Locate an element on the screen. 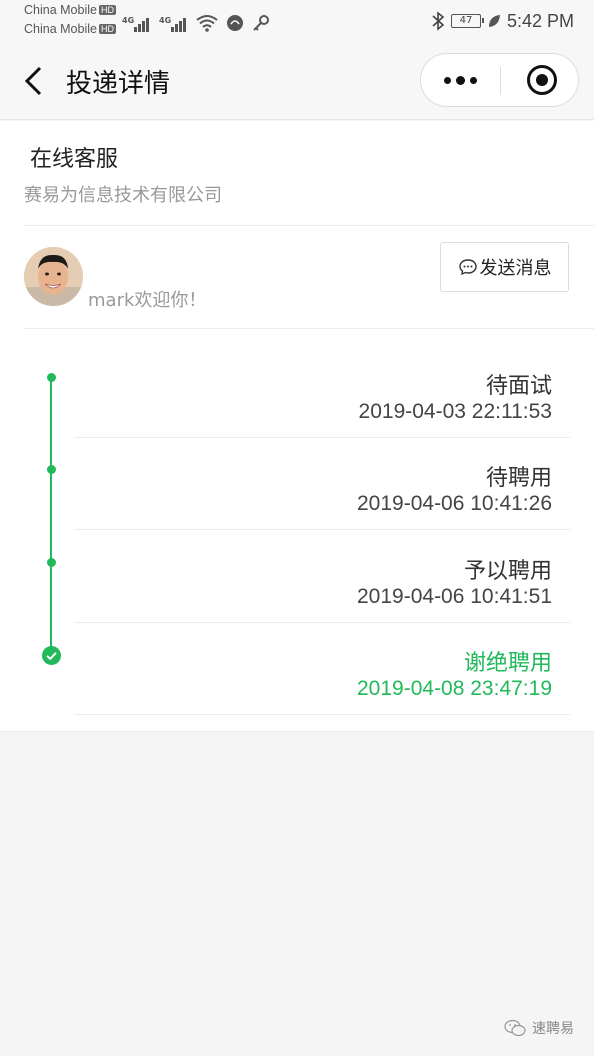  timeline-check-icon is located at coordinates (51, 655).